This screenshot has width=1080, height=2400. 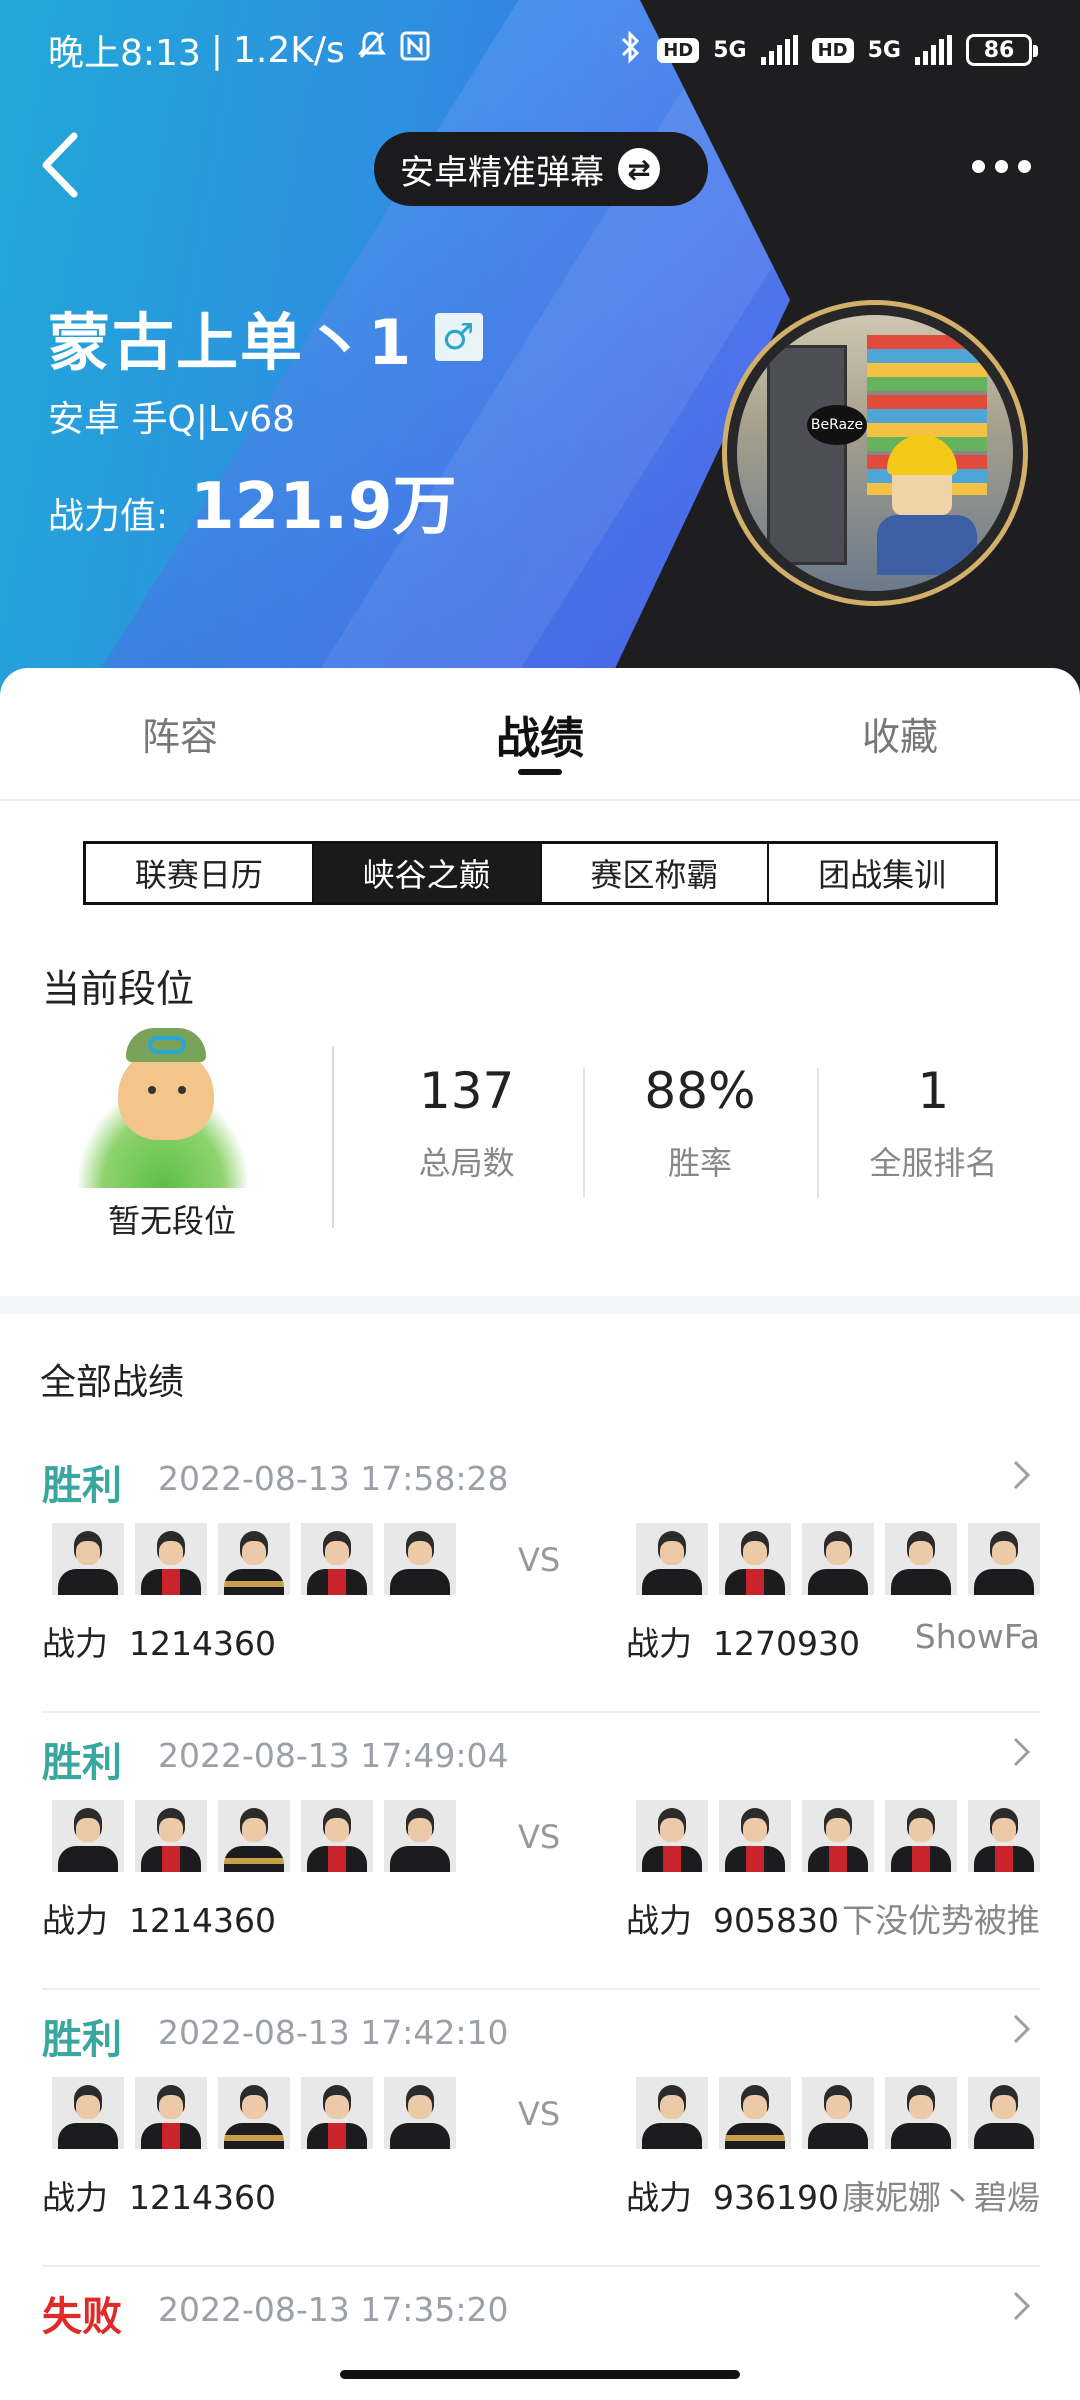 I want to click on tab-lineup: 阵容, so click(x=180, y=733).